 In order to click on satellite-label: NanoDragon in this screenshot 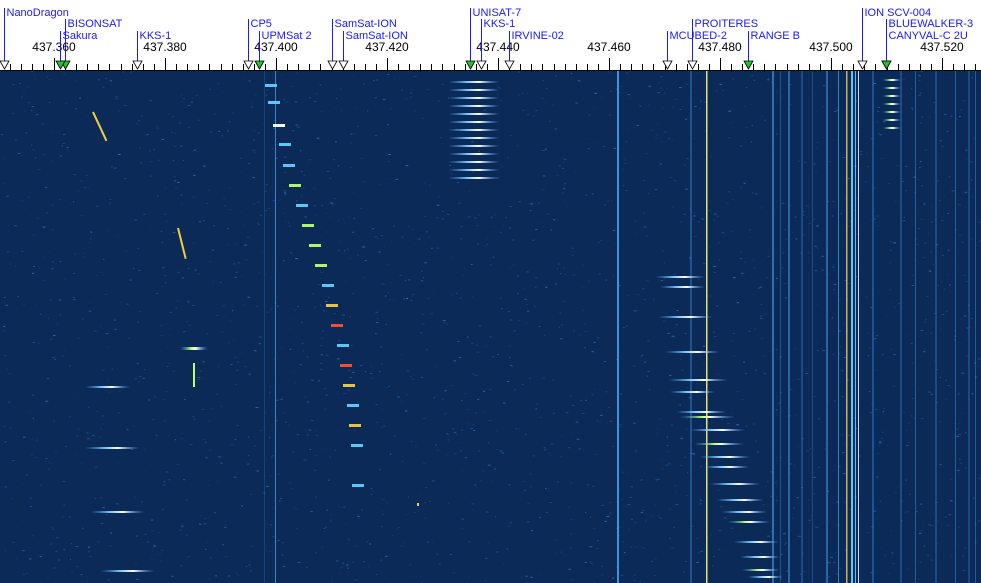, I will do `click(38, 13)`.